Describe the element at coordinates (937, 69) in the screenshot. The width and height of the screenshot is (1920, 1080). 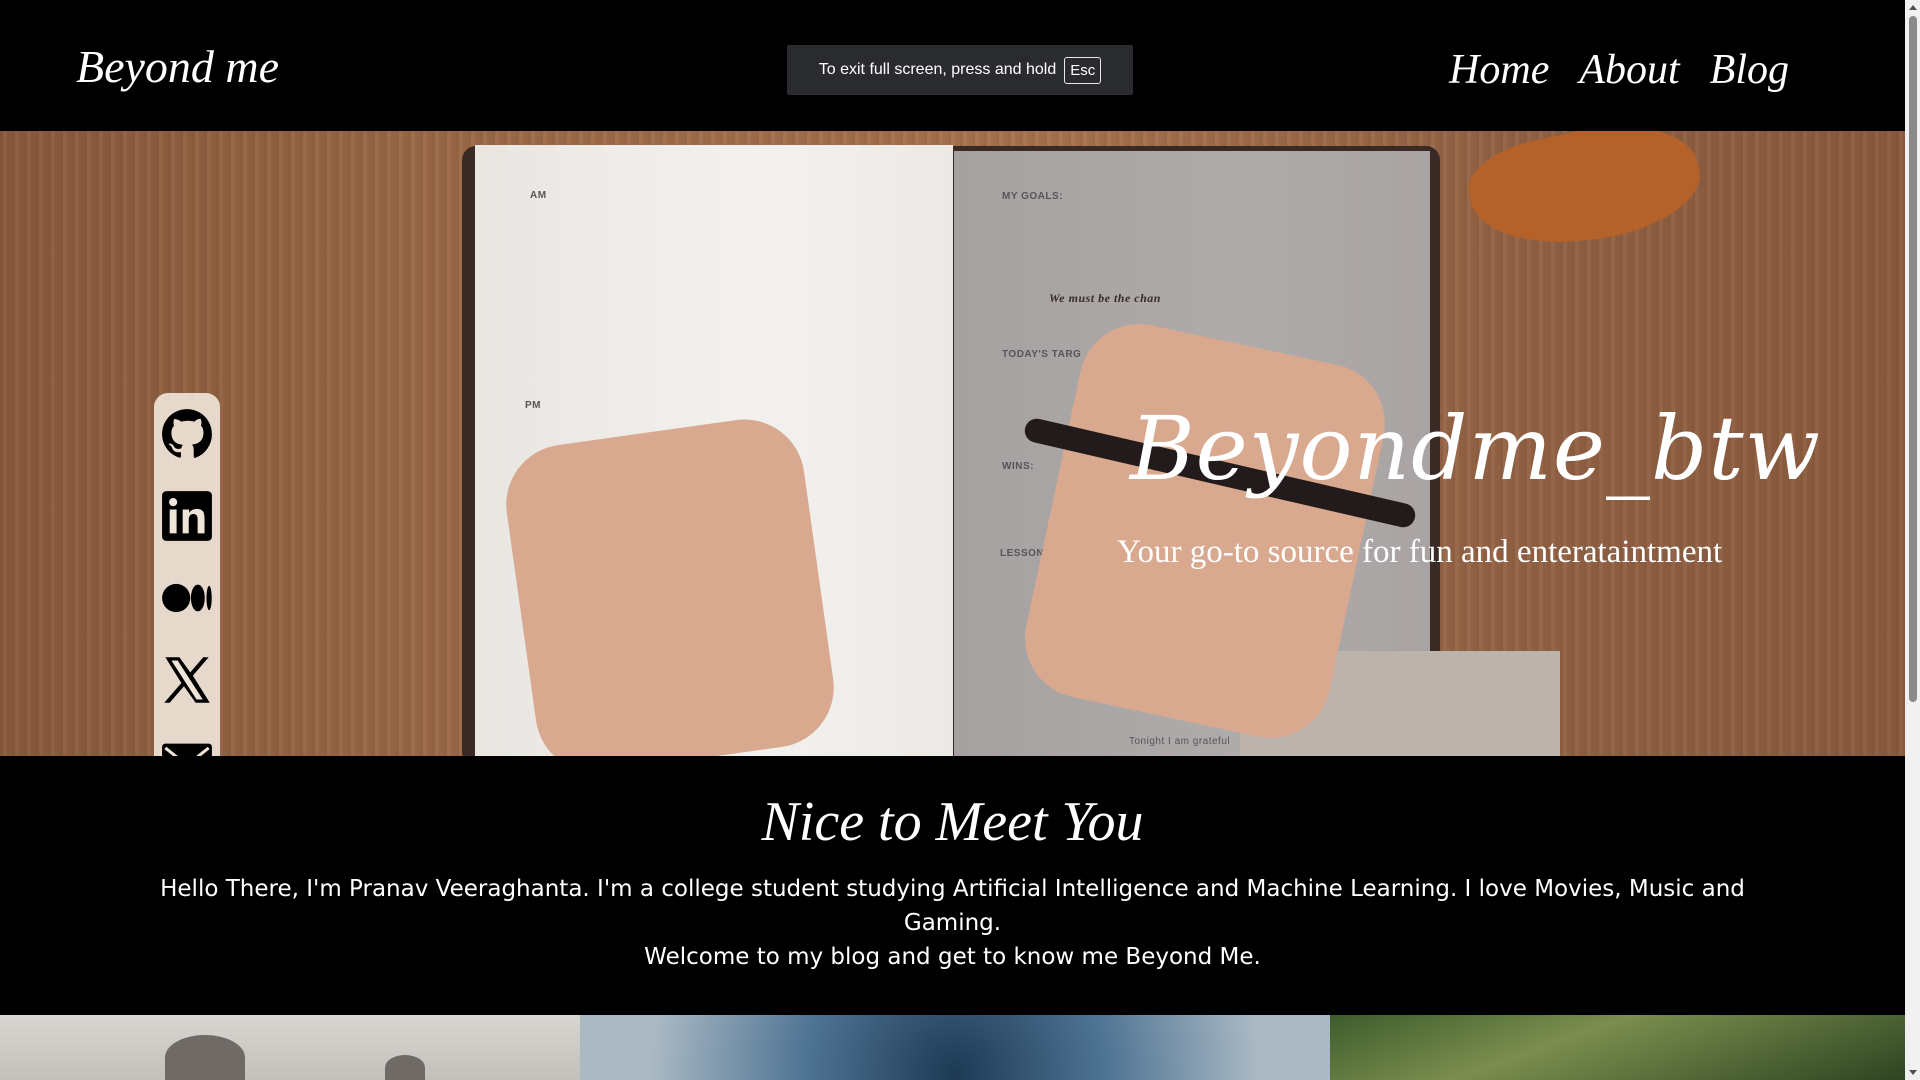
I see `fullscreen-notice-text: To exit full screen, press and hold` at that location.